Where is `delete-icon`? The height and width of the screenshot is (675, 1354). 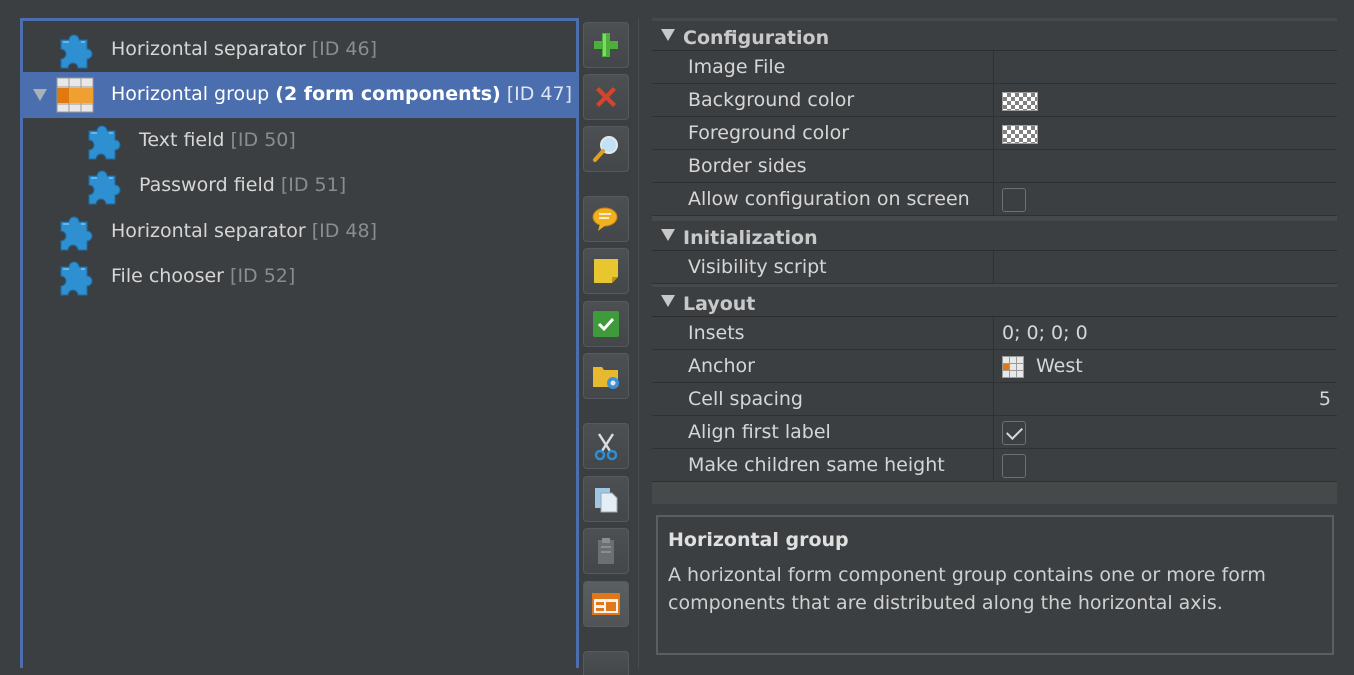 delete-icon is located at coordinates (606, 97).